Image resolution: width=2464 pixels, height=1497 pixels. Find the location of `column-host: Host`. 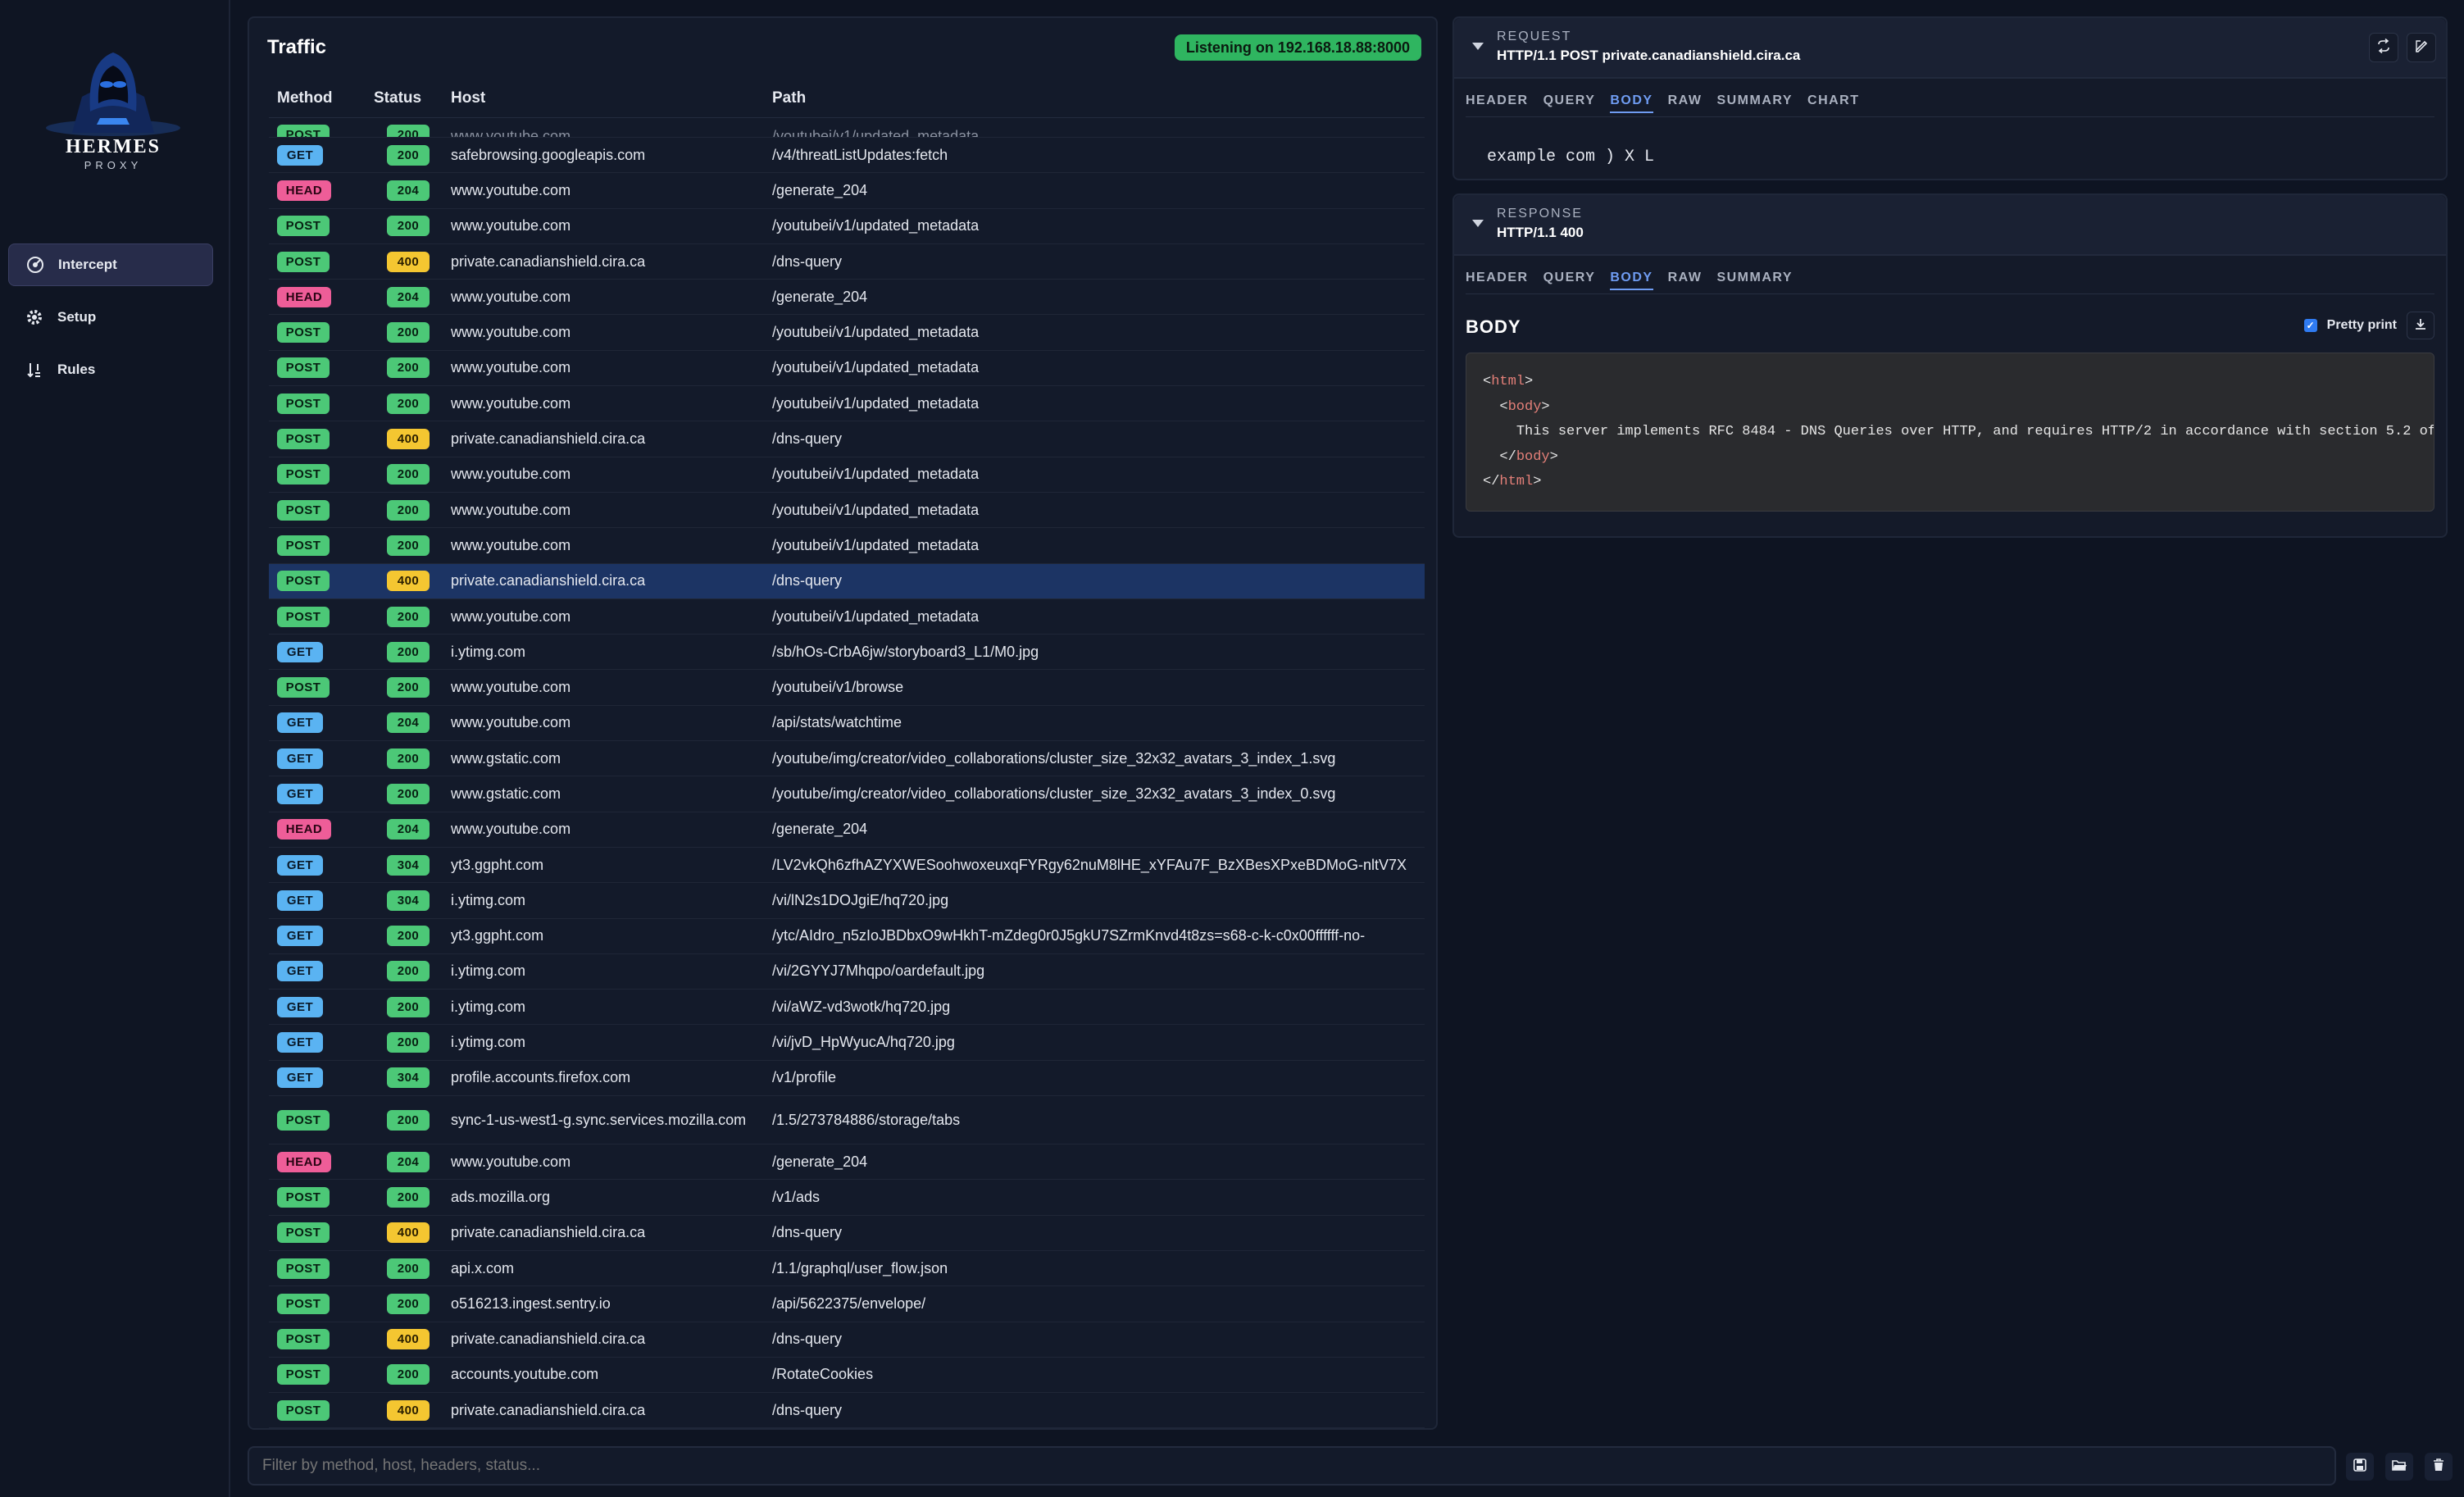

column-host: Host is located at coordinates (607, 98).